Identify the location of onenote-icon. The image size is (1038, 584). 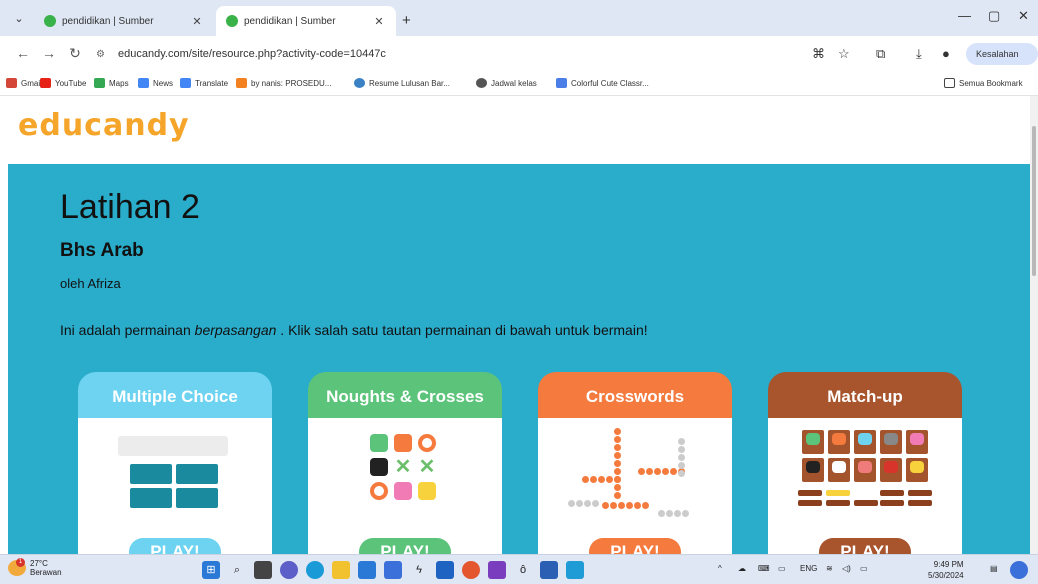
(497, 570).